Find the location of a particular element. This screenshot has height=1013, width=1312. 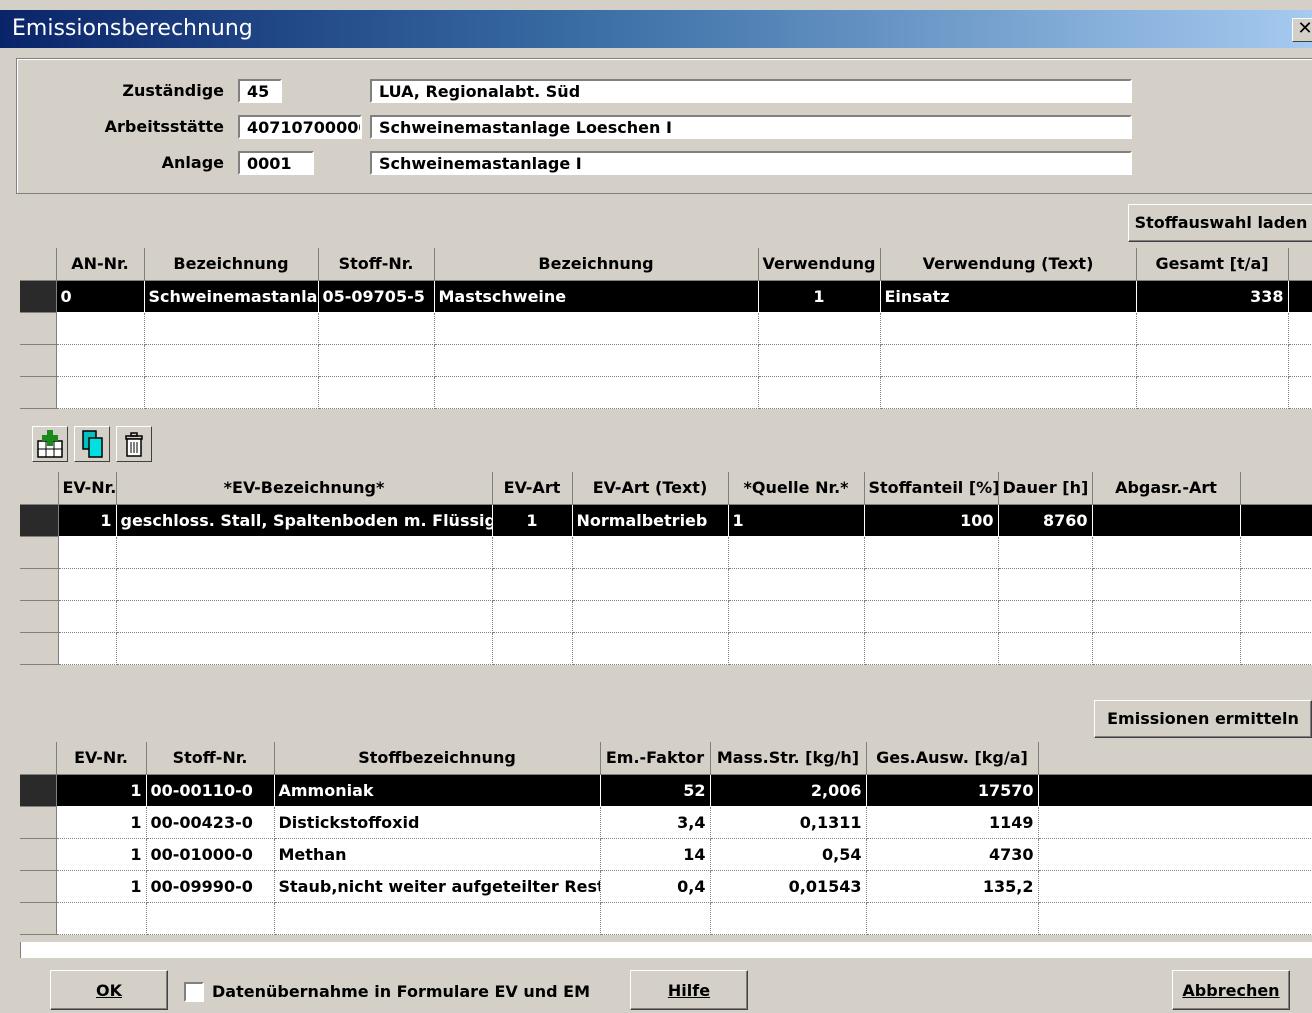

cell-dauer: 8760 is located at coordinates (1045, 520).